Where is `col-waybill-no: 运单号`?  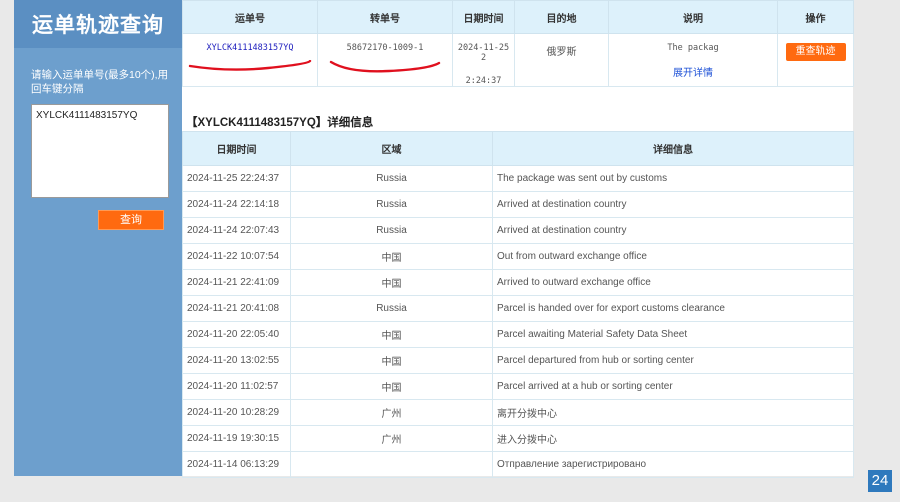
col-waybill-no: 运单号 is located at coordinates (250, 17).